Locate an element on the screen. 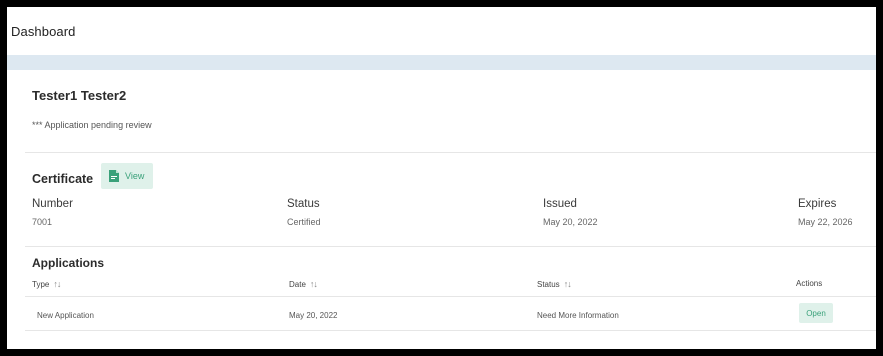  view-certificate-button: View is located at coordinates (127, 176).